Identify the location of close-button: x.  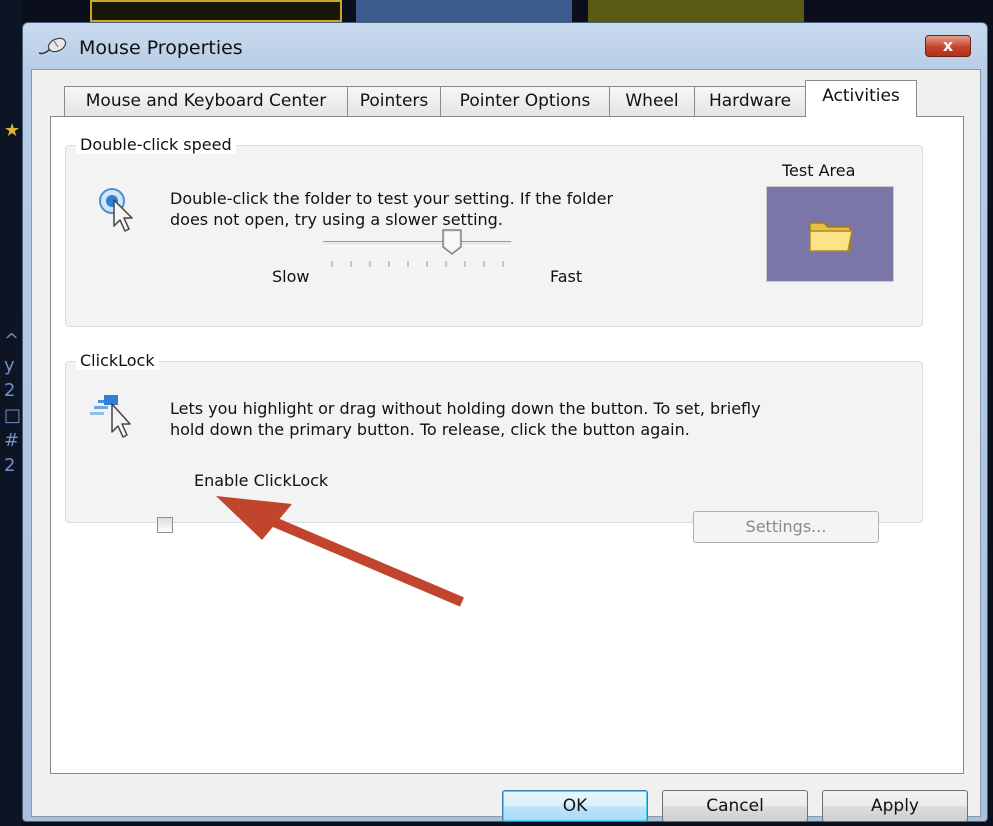
(948, 46).